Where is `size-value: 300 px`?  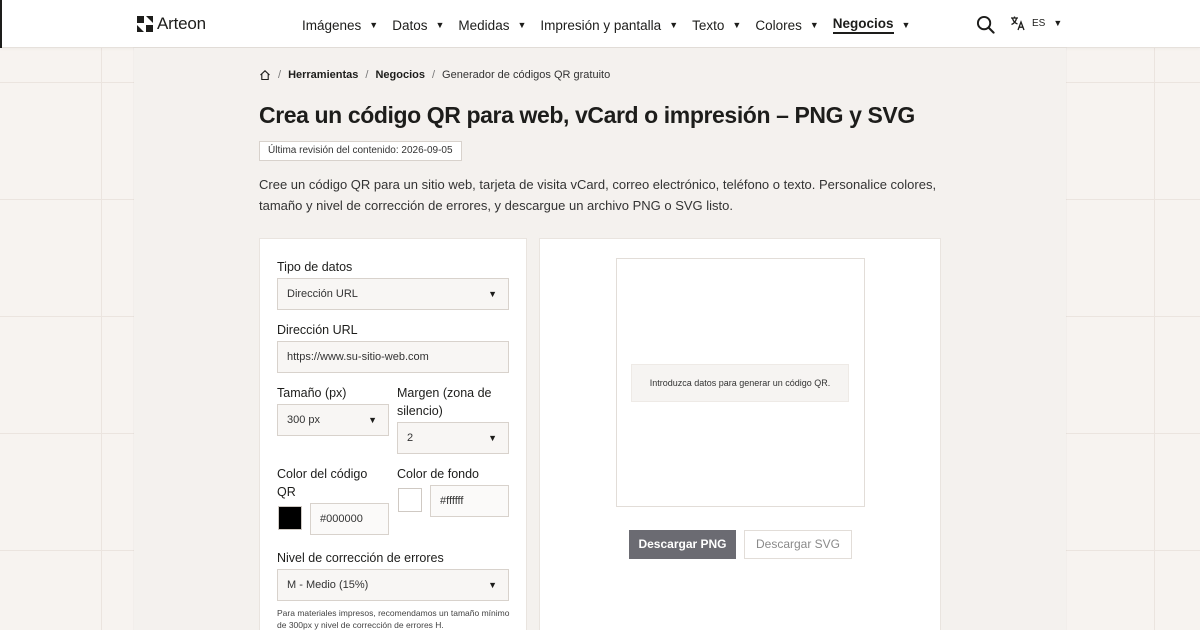 size-value: 300 px is located at coordinates (304, 420).